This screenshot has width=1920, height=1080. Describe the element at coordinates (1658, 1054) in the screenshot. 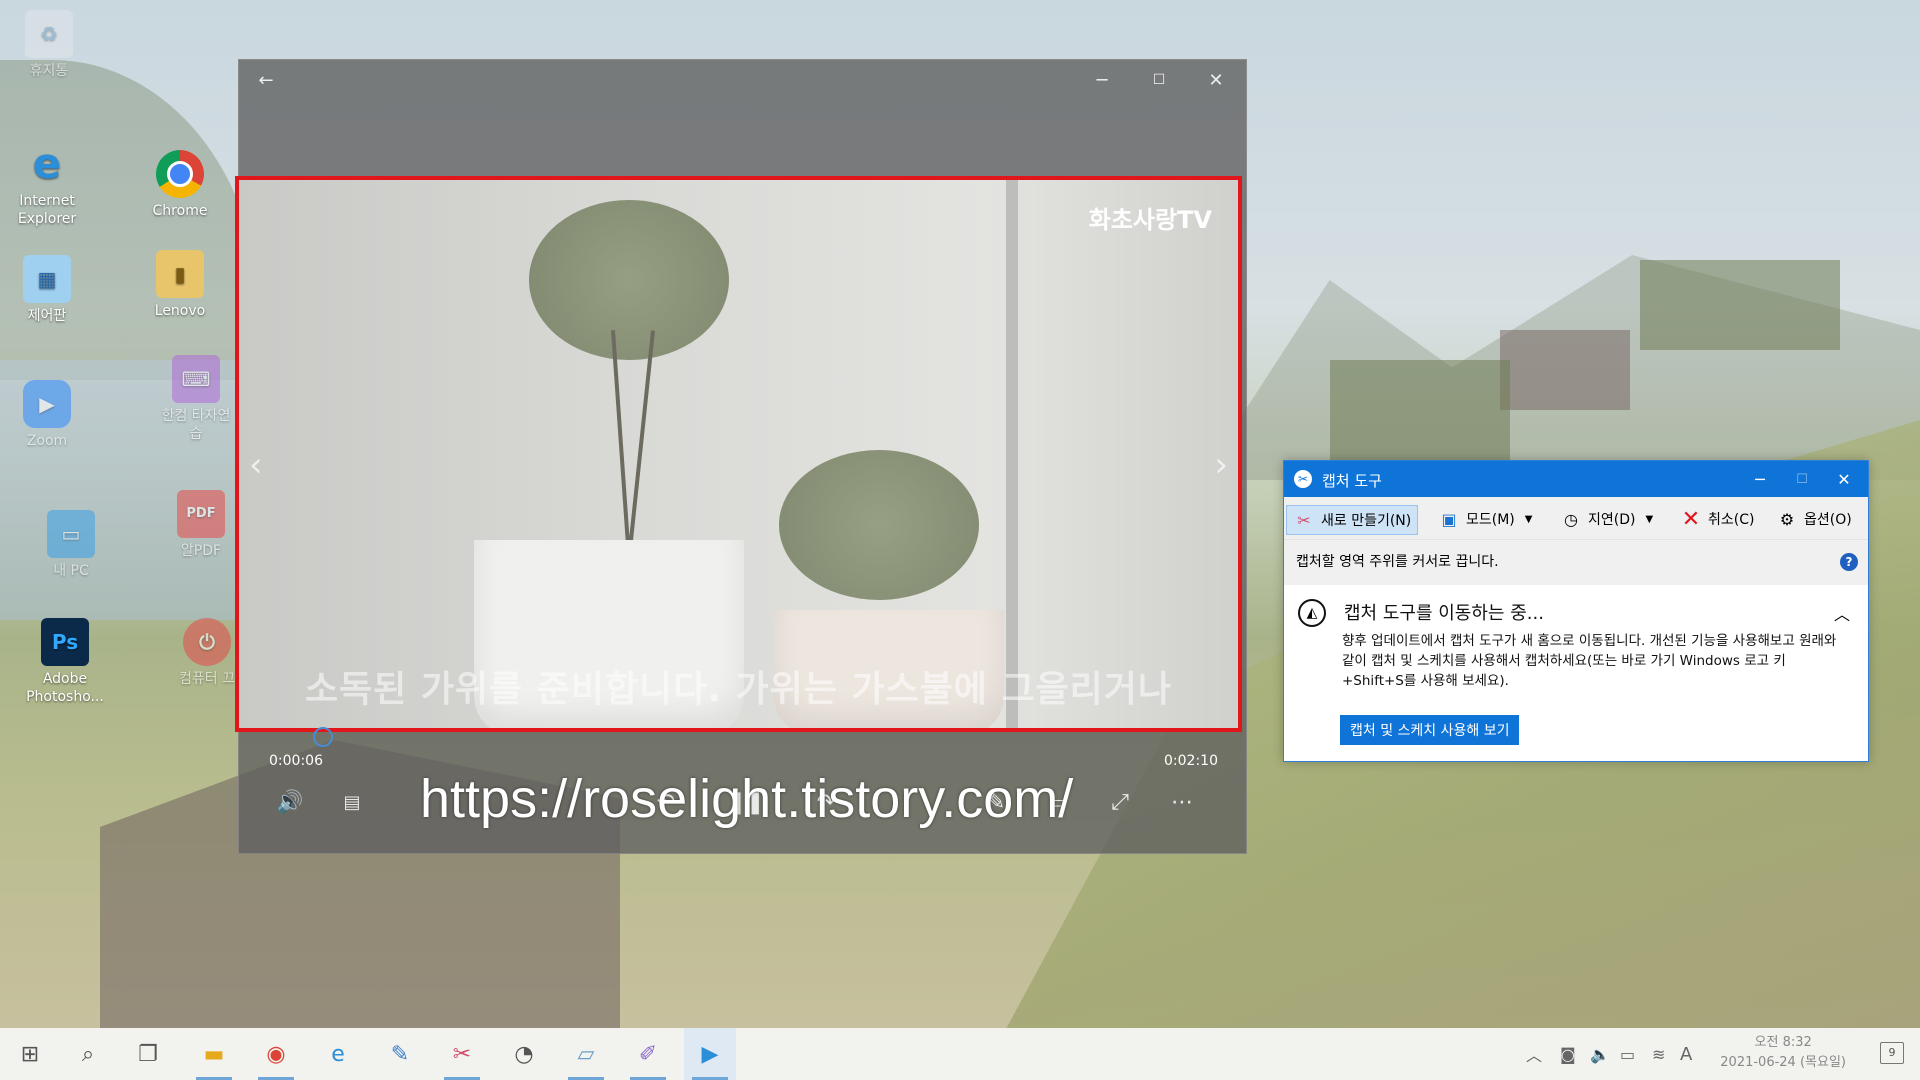

I see `wifi-icon: ≋` at that location.